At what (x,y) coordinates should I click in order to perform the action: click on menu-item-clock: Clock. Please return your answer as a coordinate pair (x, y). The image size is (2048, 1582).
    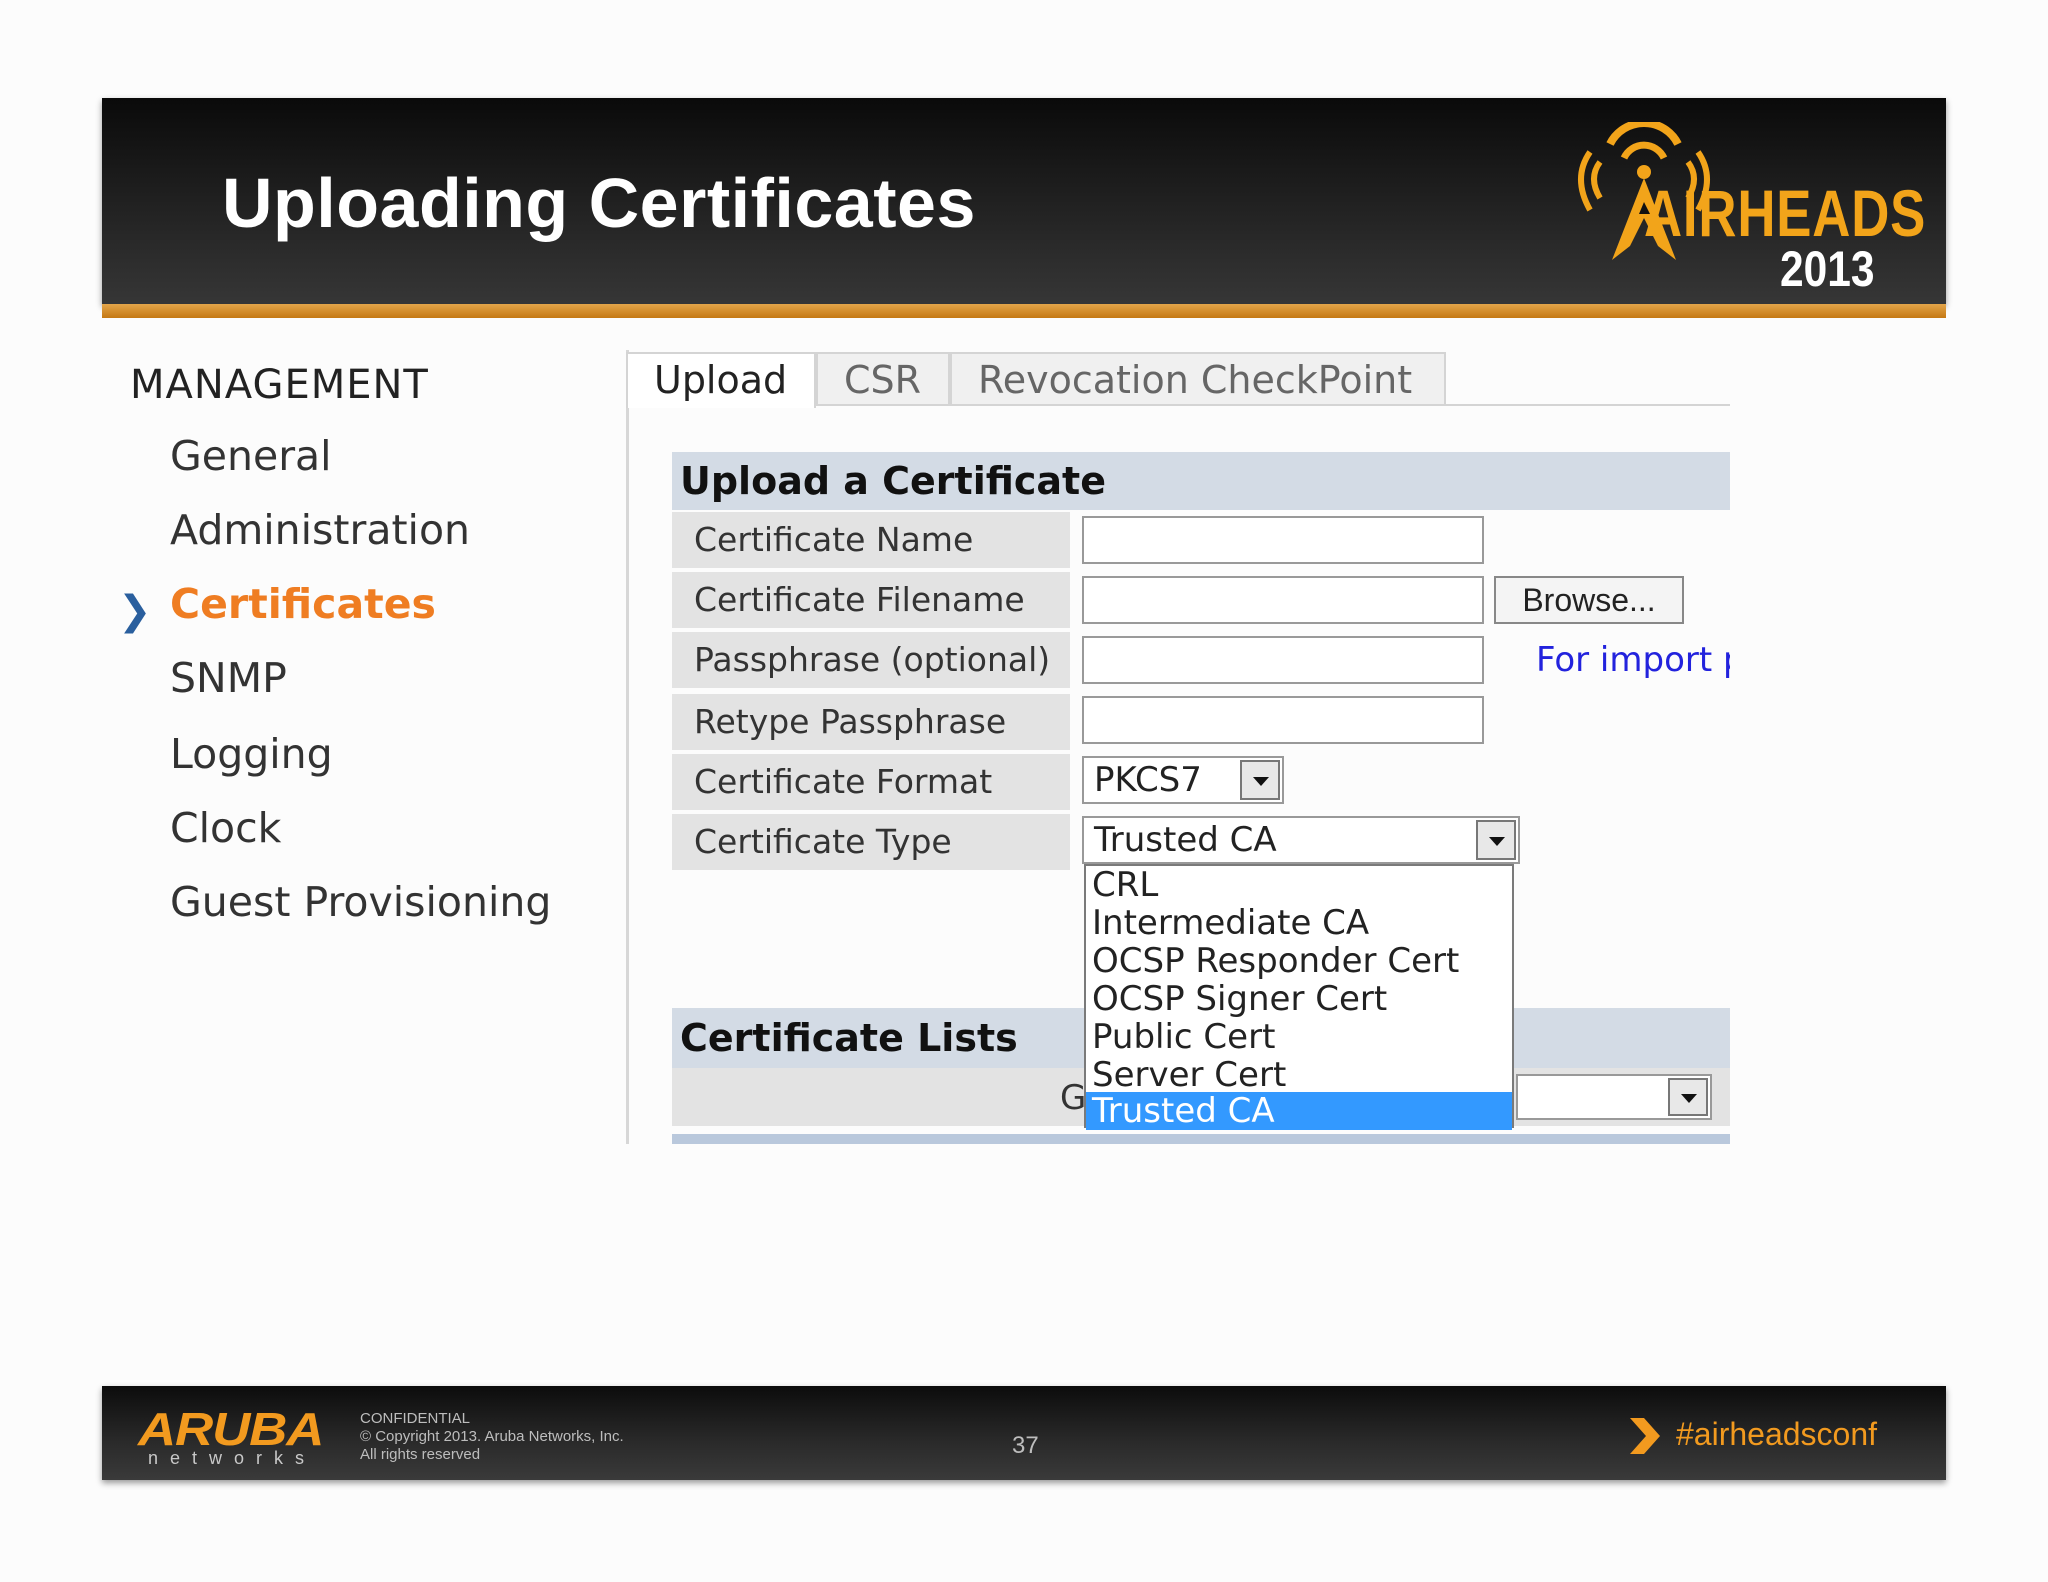
    Looking at the image, I should click on (225, 828).